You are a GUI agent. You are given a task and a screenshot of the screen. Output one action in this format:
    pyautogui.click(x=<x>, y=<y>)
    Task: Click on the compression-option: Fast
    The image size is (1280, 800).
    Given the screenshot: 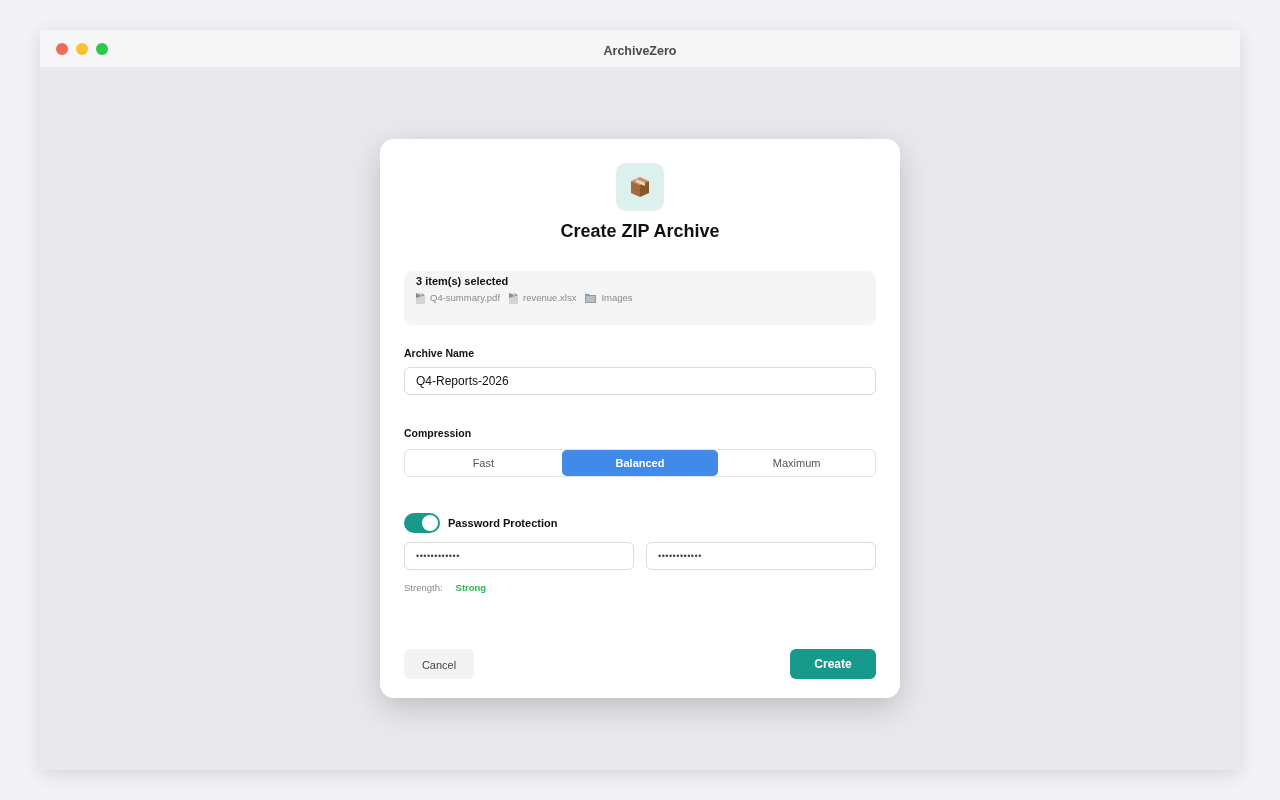 What is the action you would take?
    pyautogui.click(x=483, y=463)
    